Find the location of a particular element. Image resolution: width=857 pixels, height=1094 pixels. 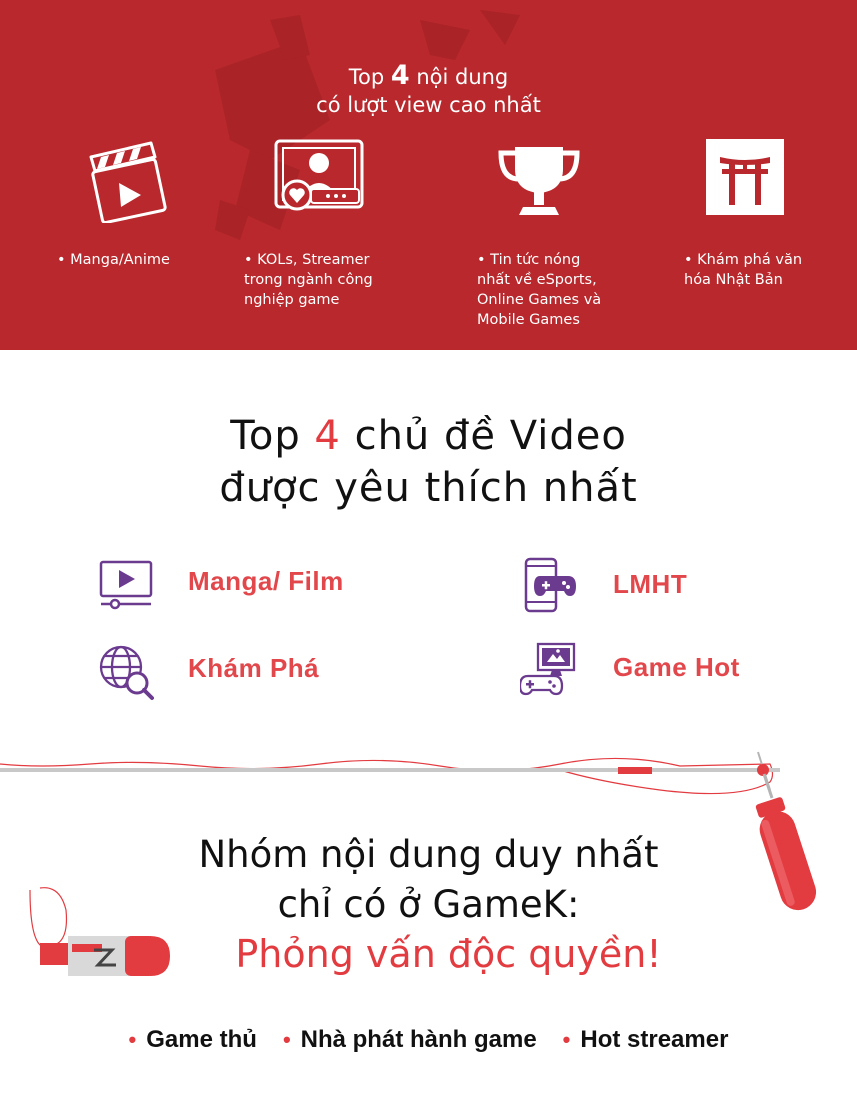

mobile-game-icon is located at coordinates (550, 585).